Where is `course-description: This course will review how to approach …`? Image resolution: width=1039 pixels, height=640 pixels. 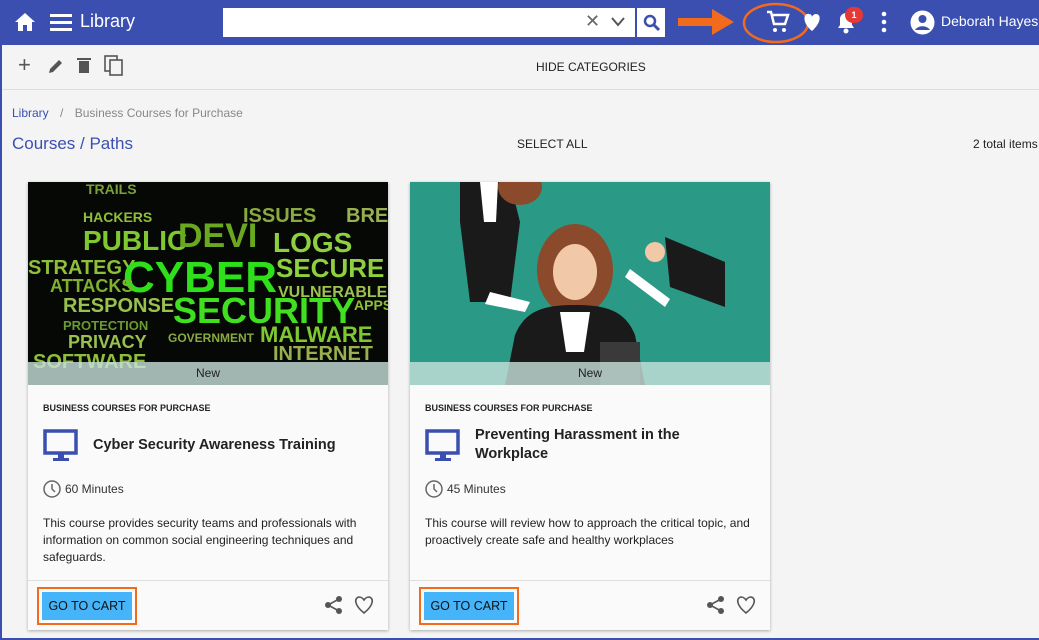 course-description: This course will review how to approach … is located at coordinates (587, 531).